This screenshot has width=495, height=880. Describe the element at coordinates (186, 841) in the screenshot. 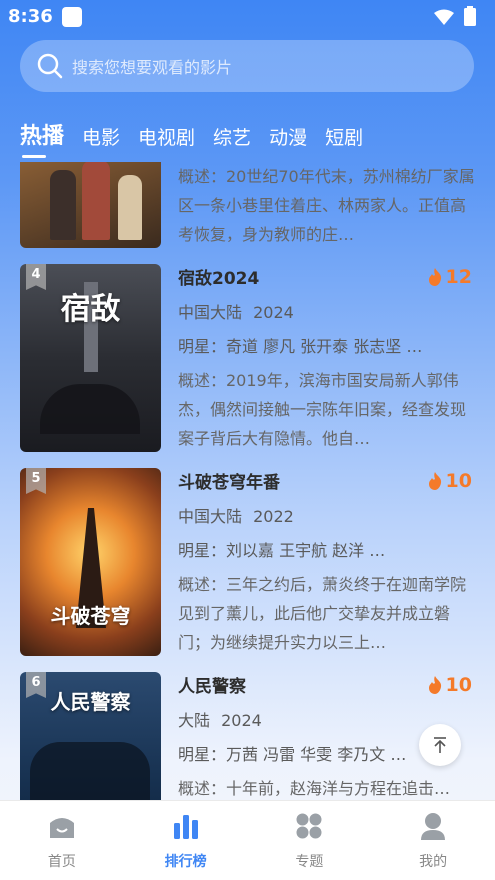

I see `nav-ranking: 排行榜` at that location.